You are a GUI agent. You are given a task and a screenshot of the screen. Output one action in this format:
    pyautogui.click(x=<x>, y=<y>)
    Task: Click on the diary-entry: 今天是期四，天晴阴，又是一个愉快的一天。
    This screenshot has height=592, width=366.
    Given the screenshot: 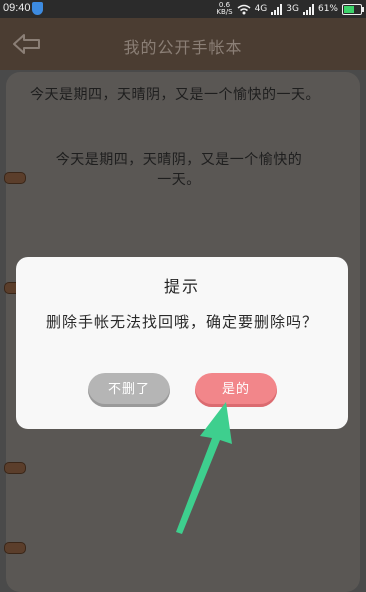 What is the action you would take?
    pyautogui.click(x=198, y=95)
    